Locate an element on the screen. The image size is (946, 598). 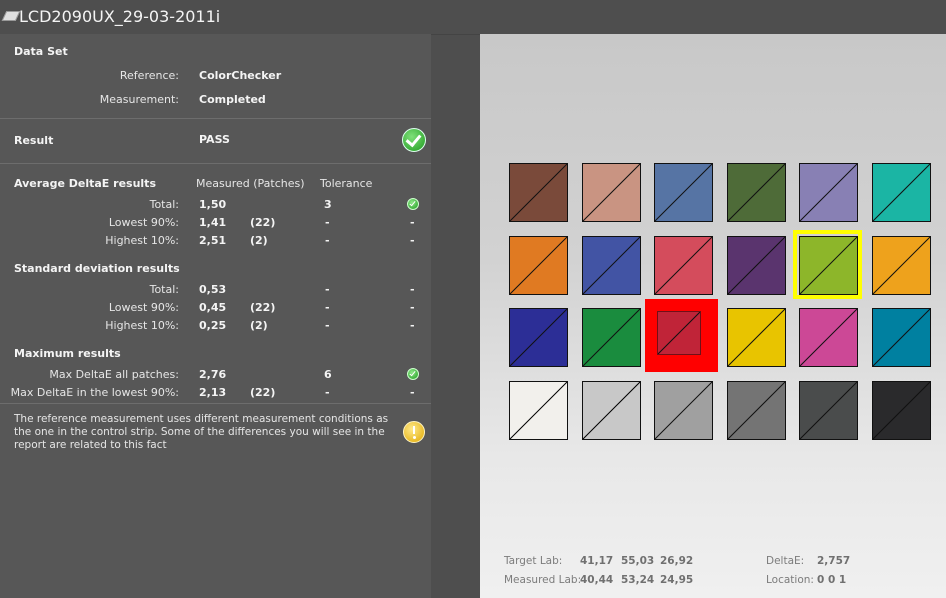
measured-column-header: Measured (Patches) is located at coordinates (250, 183).